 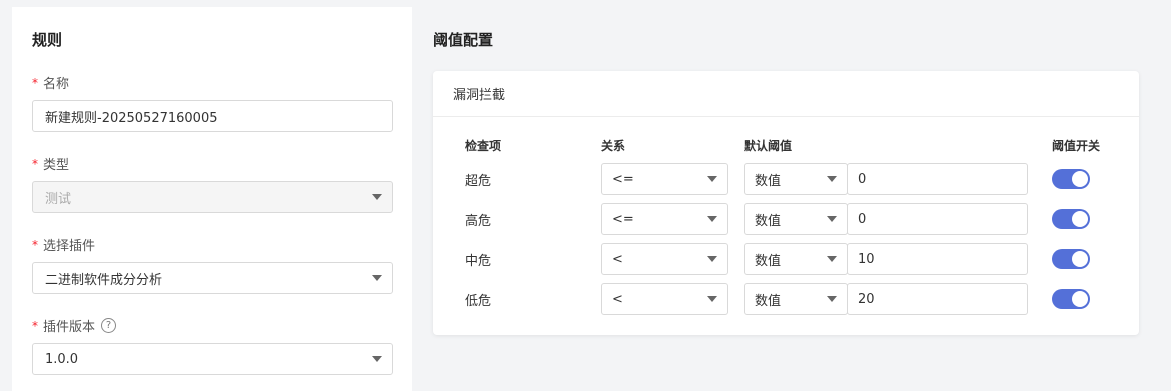 What do you see at coordinates (768, 146) in the screenshot?
I see `header-default-threshold: 默认阈值` at bounding box center [768, 146].